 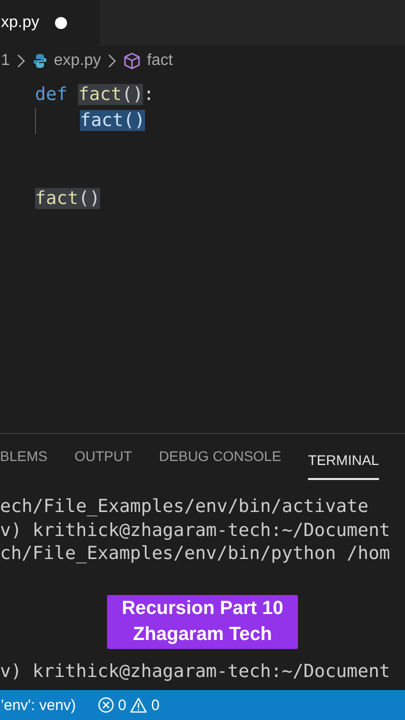 I want to click on warning-count: 0, so click(x=155, y=705).